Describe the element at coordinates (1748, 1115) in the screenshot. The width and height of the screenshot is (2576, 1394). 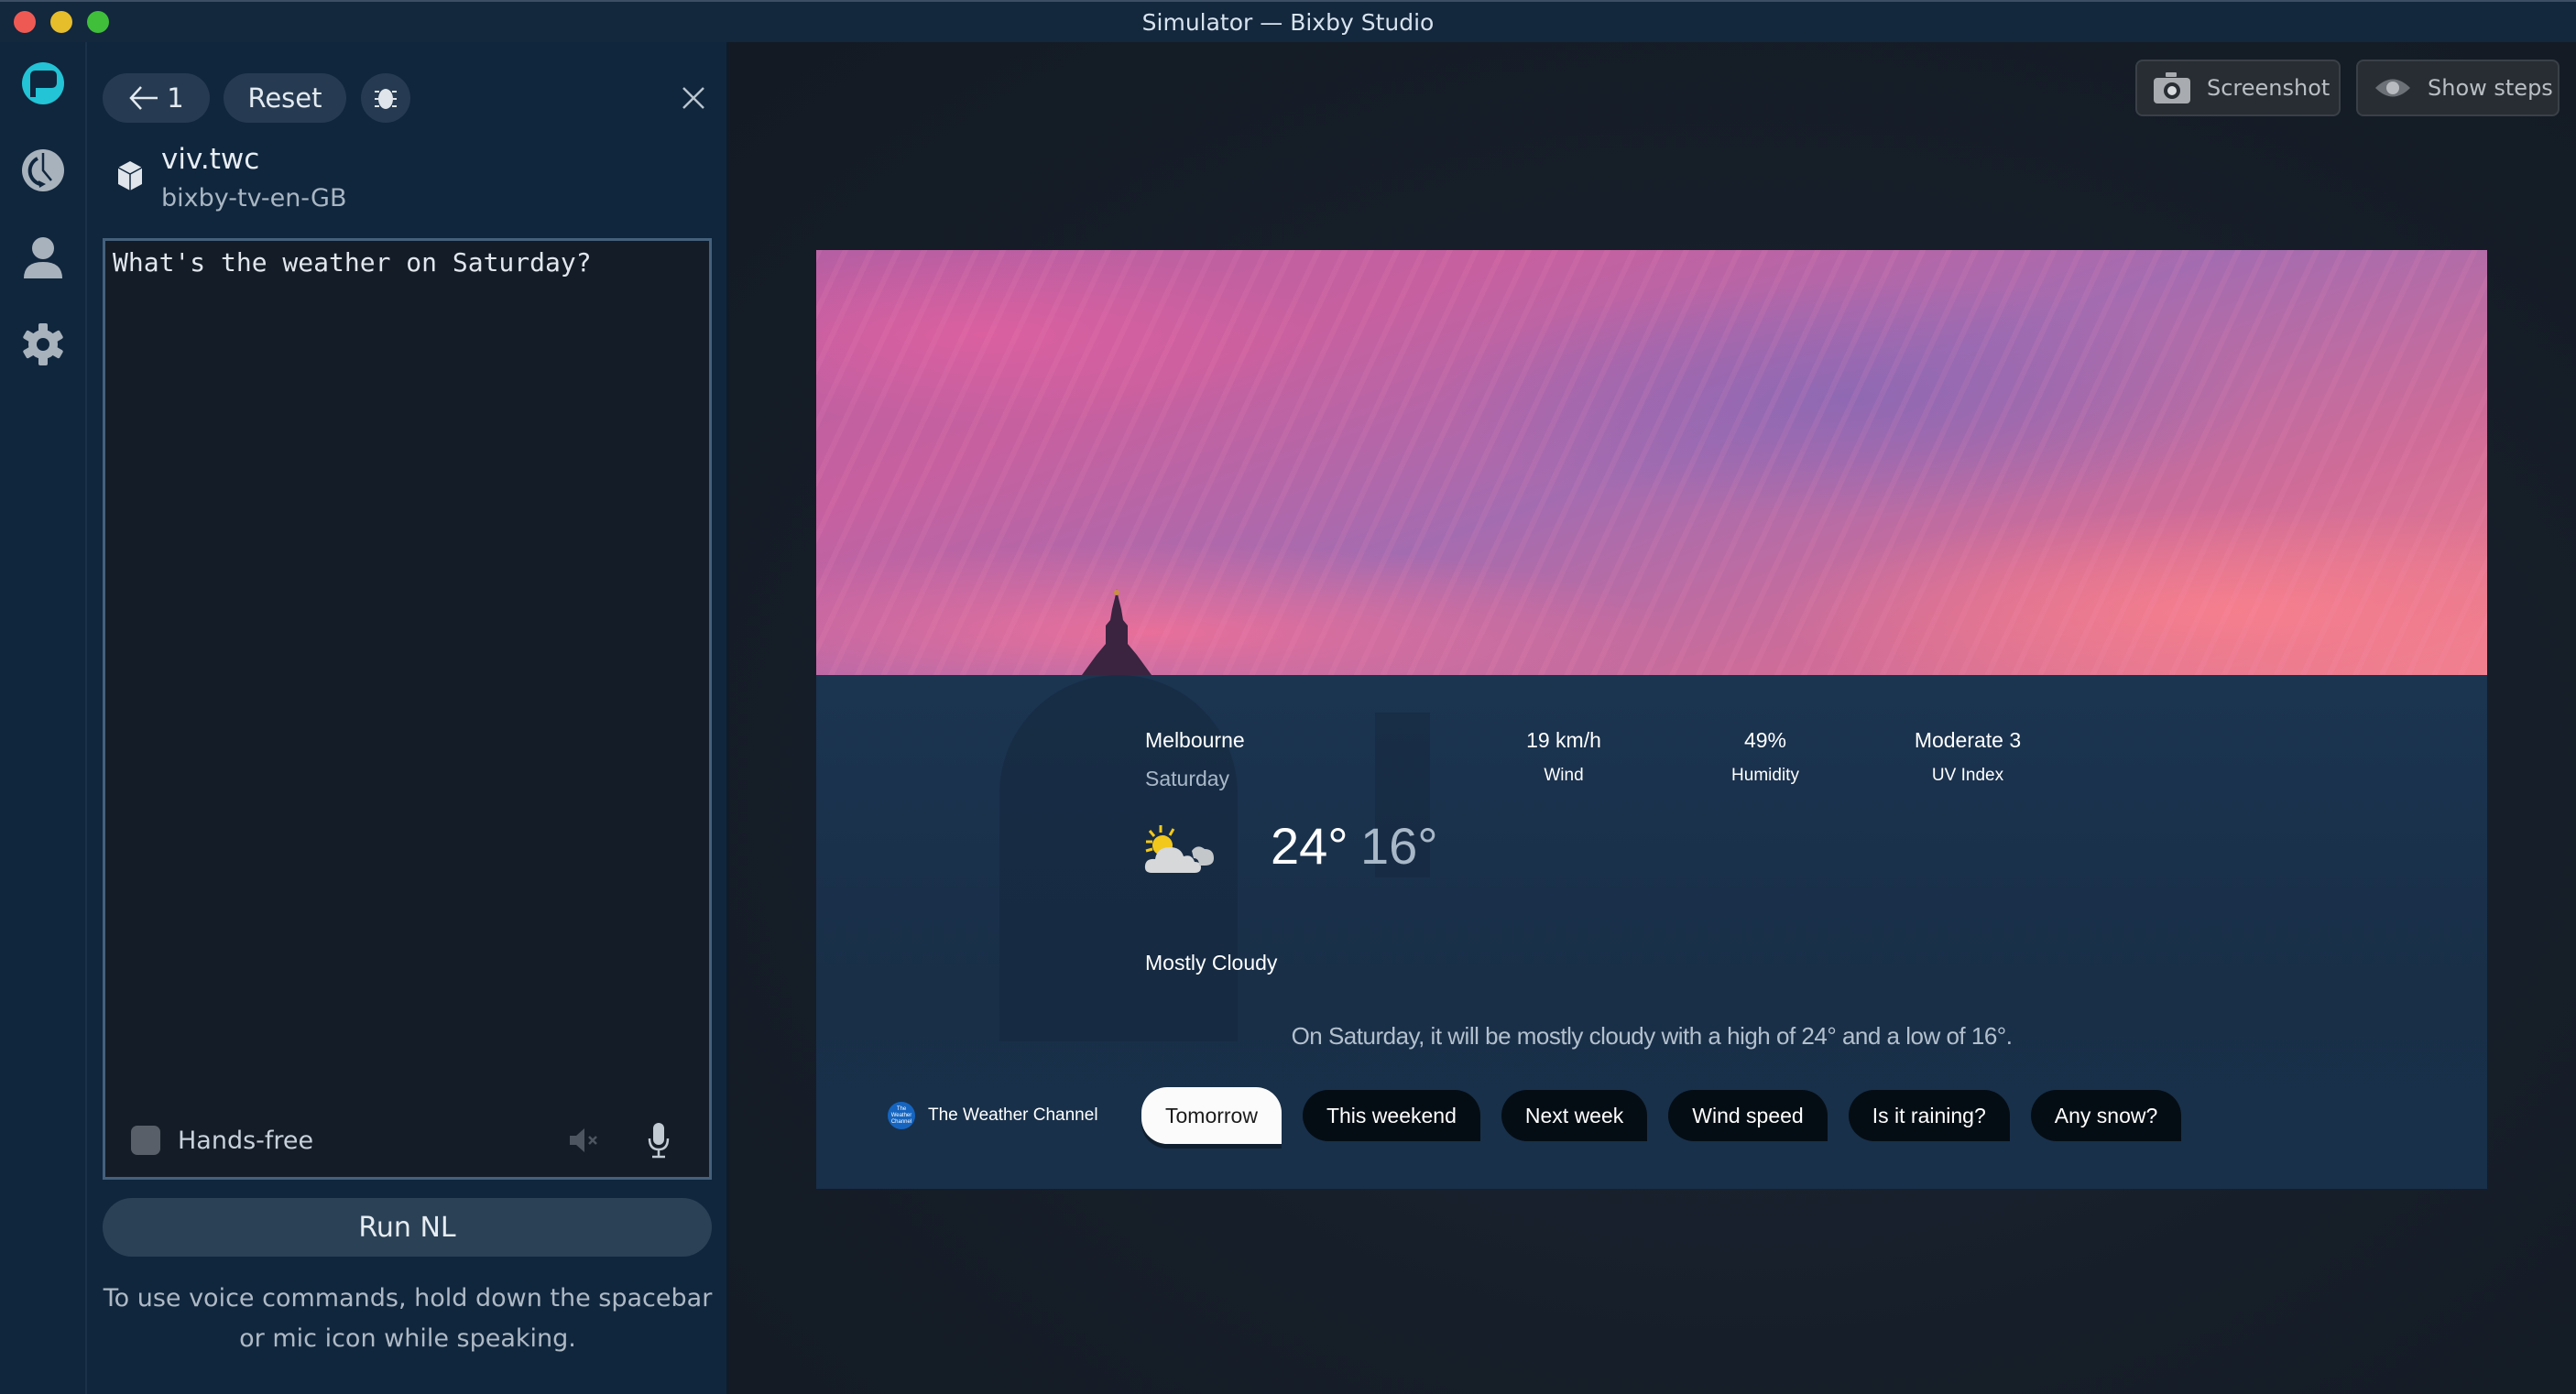
I see `chip-wind-speed: Wind speed` at that location.